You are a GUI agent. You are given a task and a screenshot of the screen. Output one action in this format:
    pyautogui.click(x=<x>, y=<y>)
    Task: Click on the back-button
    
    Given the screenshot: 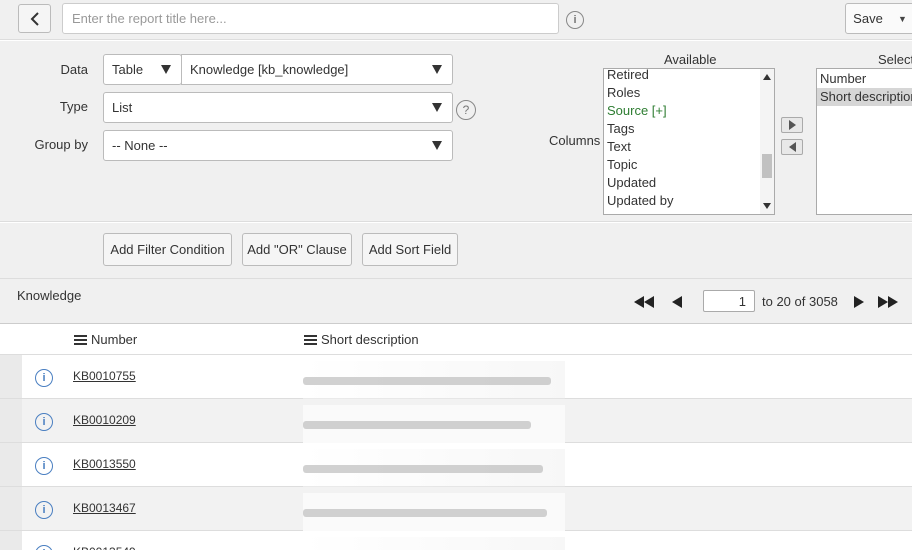 What is the action you would take?
    pyautogui.click(x=34, y=18)
    